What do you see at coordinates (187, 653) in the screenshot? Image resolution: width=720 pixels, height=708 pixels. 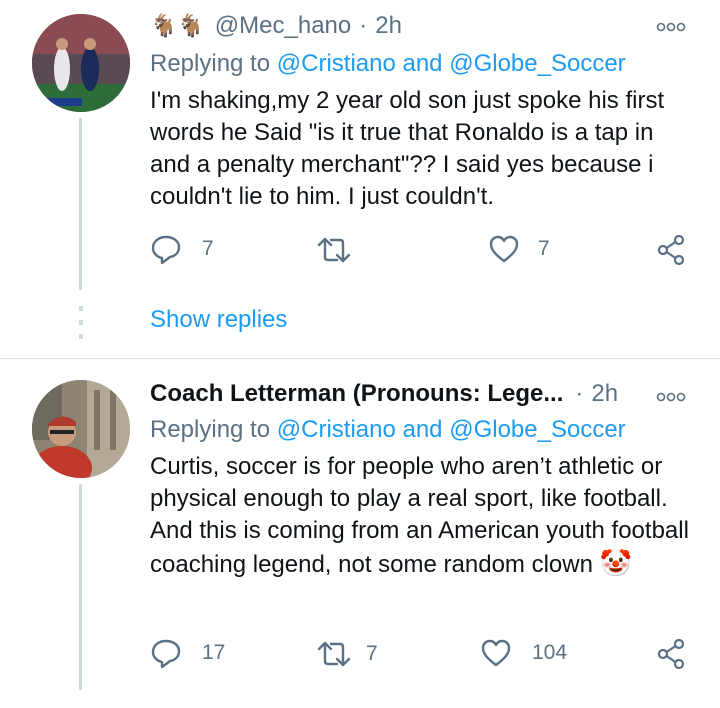 I see `reply-button: 17` at bounding box center [187, 653].